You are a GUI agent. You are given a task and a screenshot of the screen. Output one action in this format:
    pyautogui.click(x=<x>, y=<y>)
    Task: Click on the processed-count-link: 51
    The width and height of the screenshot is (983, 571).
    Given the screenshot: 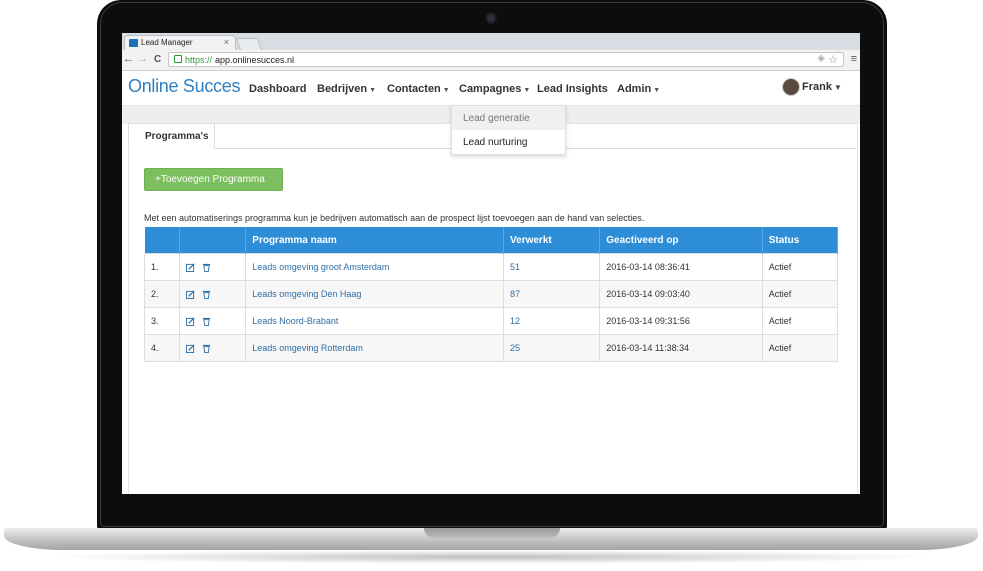 What is the action you would take?
    pyautogui.click(x=552, y=267)
    